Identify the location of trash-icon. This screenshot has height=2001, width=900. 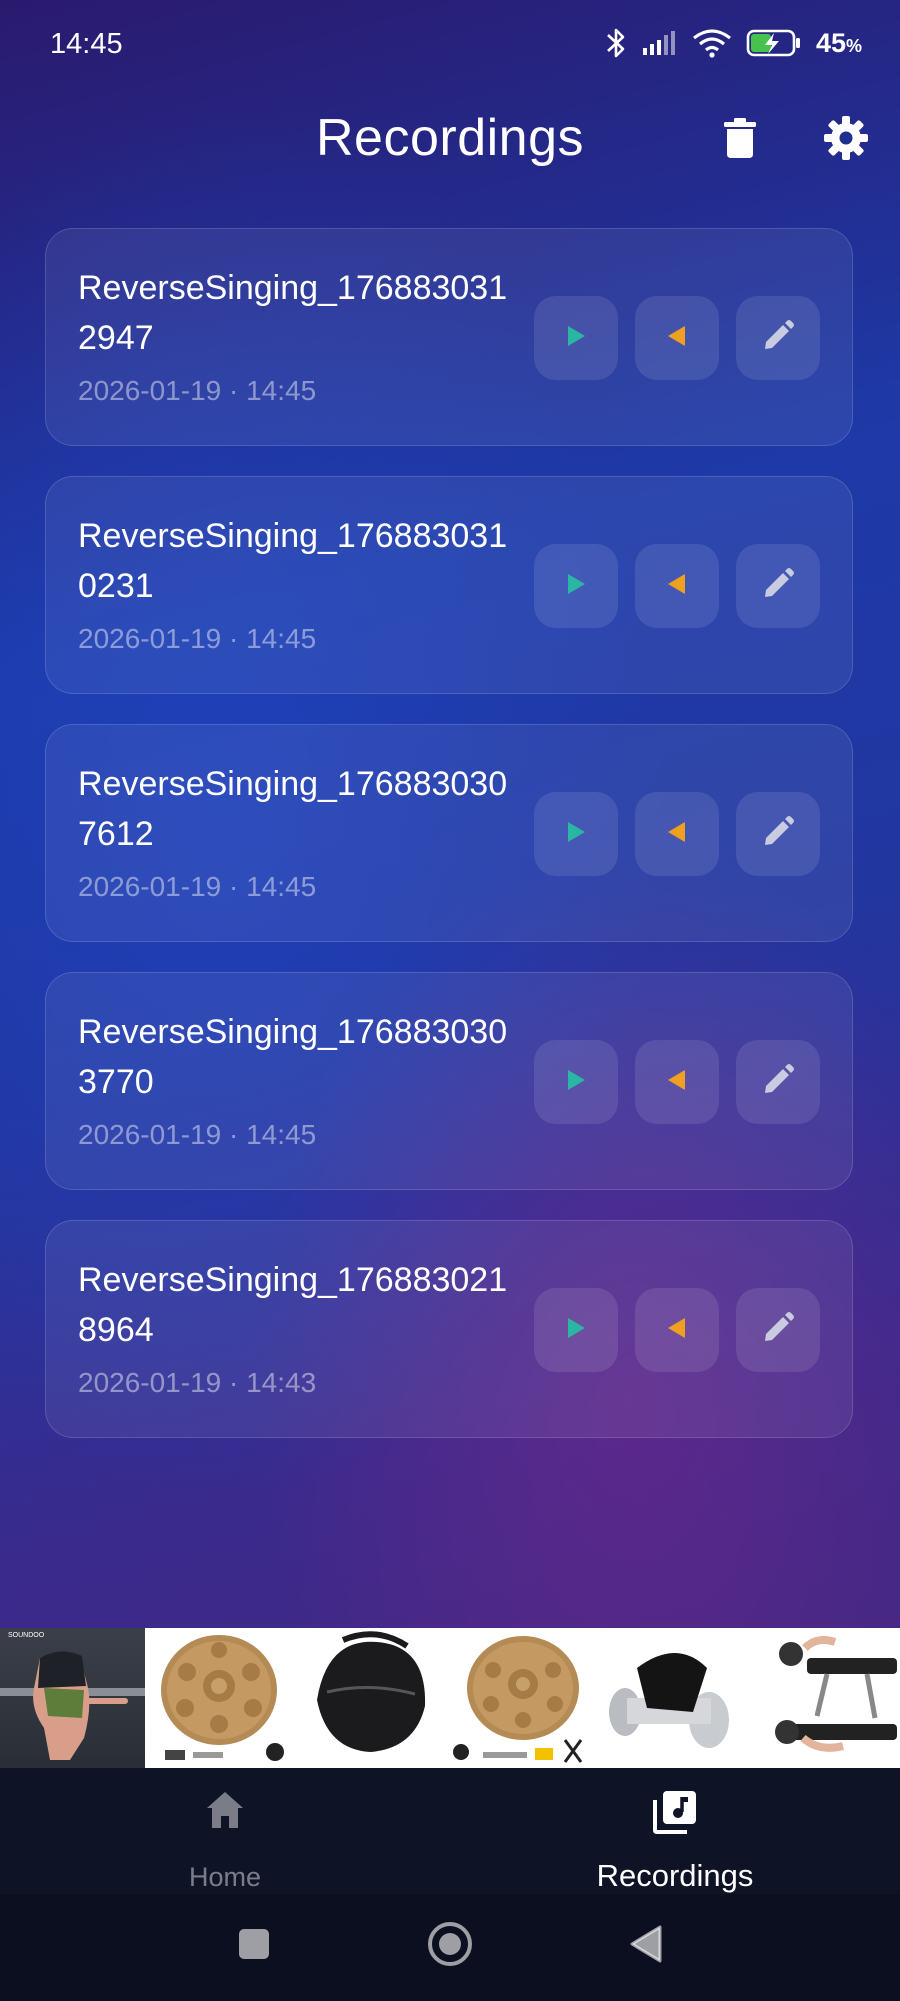
(740, 140).